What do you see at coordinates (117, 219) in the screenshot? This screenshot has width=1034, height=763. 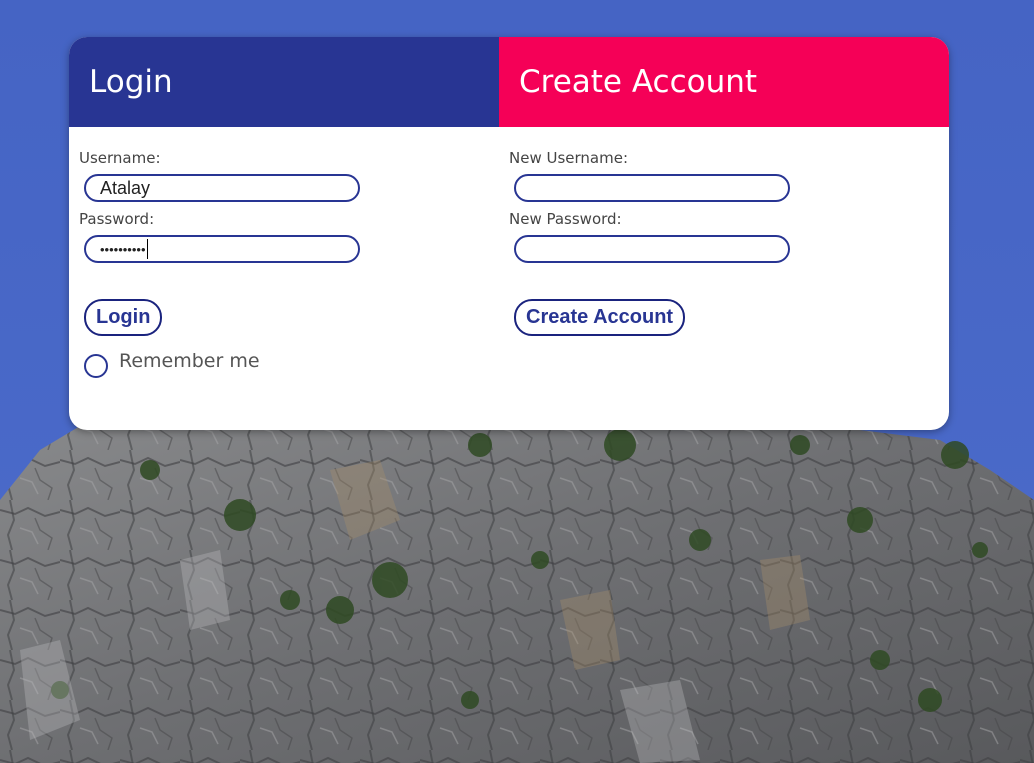 I see `password-label: Password:` at bounding box center [117, 219].